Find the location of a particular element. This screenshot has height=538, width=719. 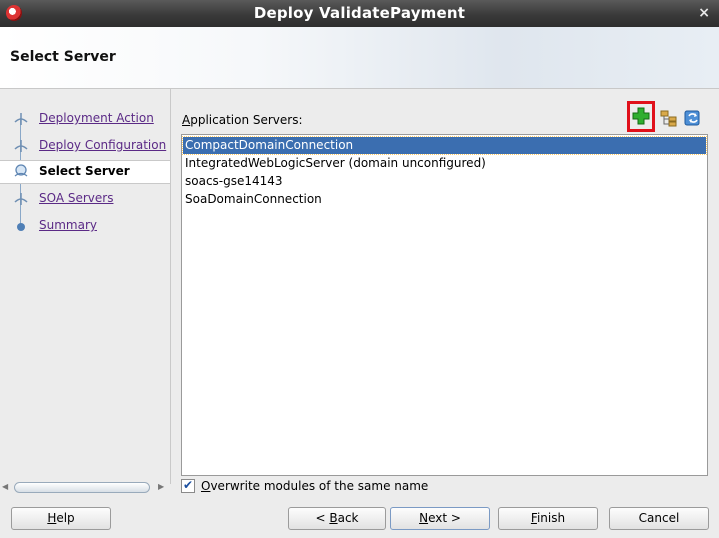

step-final-icon is located at coordinates (21, 227).